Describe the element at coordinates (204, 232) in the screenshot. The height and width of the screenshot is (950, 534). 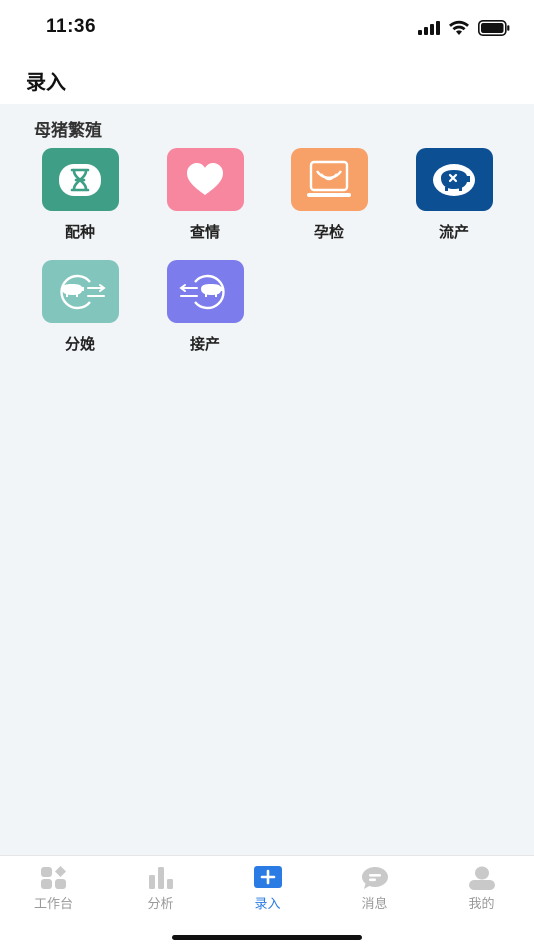
I see `grid-item-label: 查情` at that location.